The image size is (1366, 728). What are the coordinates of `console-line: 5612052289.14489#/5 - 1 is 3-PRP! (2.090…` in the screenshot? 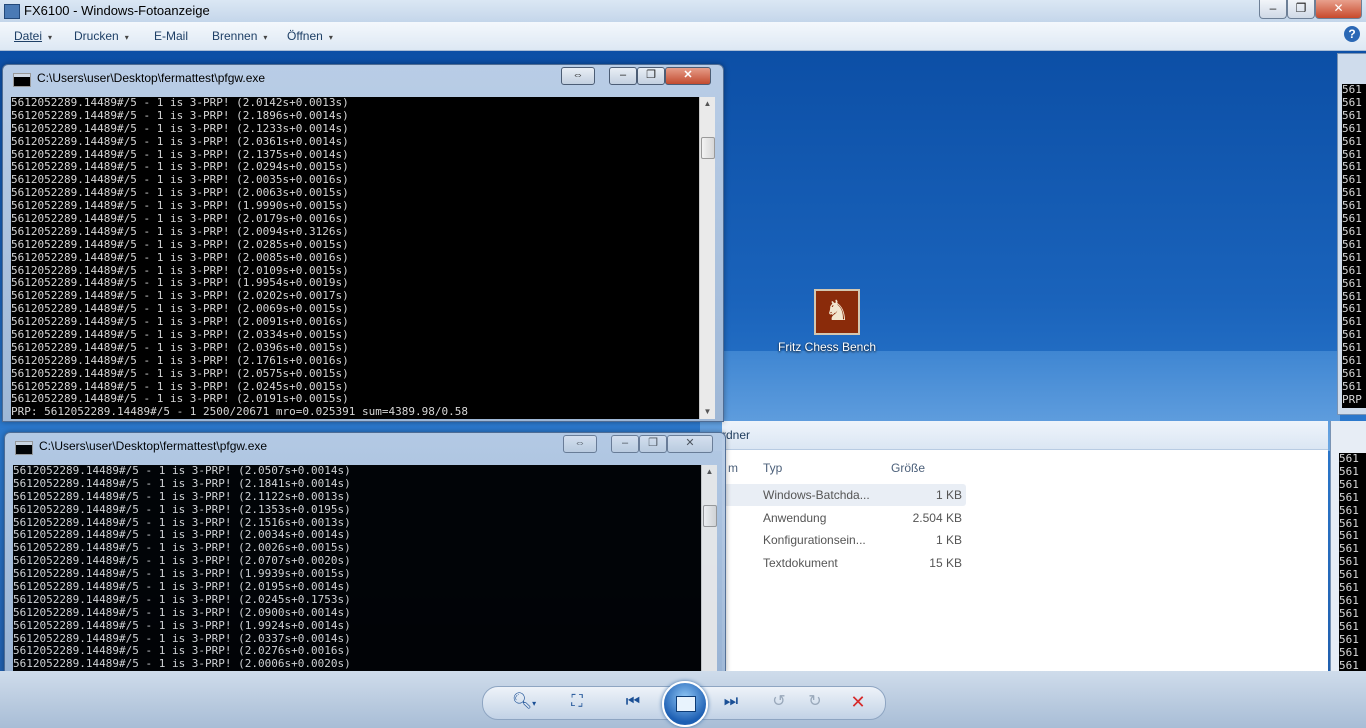 It's located at (182, 612).